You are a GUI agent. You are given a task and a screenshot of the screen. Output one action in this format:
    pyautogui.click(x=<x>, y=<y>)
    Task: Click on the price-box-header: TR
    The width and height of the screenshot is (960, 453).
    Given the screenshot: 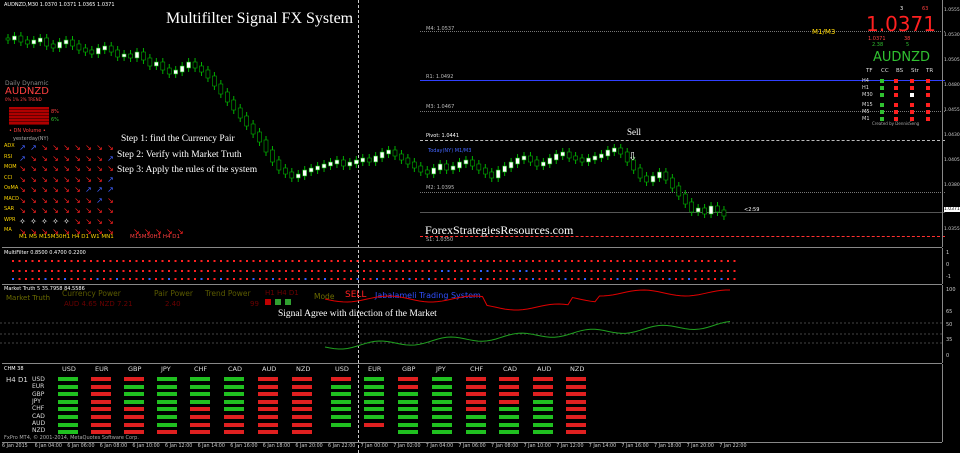 What is the action you would take?
    pyautogui.click(x=930, y=71)
    